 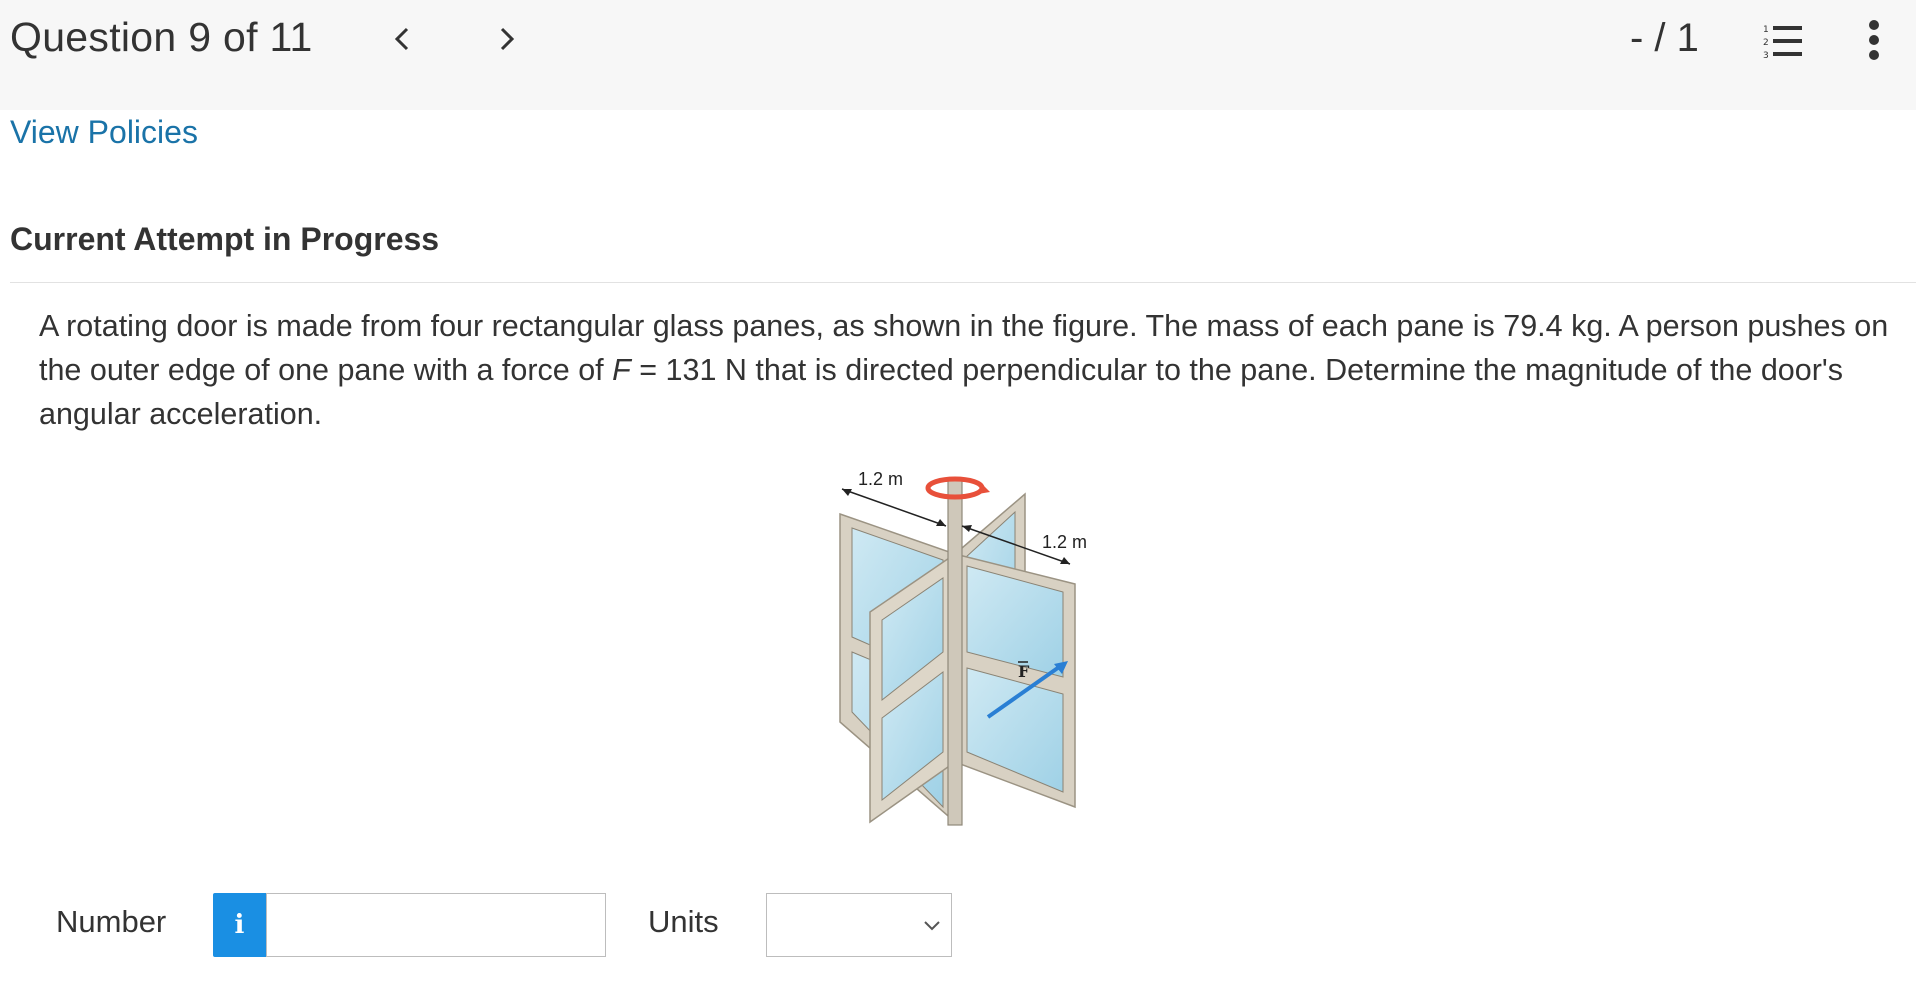 I want to click on question-header: Question 9 of 11 - / 1 1 2 3, so click(x=958, y=55).